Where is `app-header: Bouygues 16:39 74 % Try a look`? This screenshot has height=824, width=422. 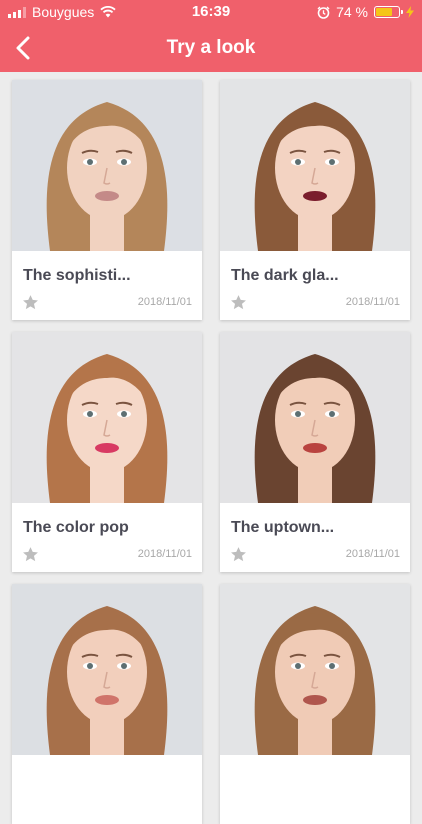 app-header: Bouygues 16:39 74 % Try a look is located at coordinates (211, 36).